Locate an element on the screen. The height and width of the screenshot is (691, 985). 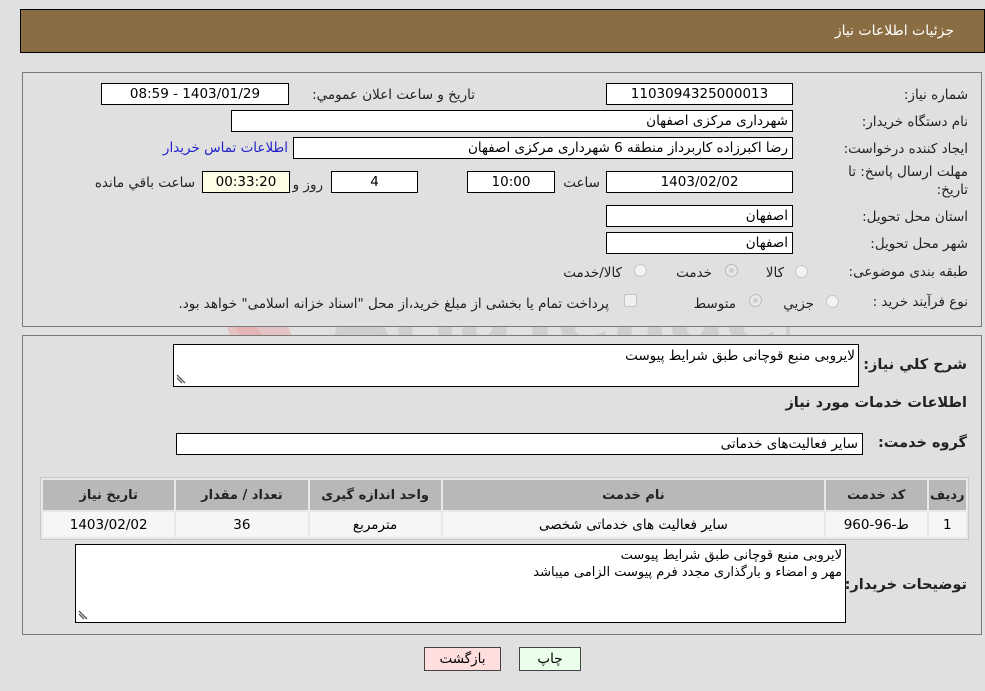
summary-textarea: لایروبی منبع قوچانی طبق شرایط پیوست is located at coordinates (516, 365).